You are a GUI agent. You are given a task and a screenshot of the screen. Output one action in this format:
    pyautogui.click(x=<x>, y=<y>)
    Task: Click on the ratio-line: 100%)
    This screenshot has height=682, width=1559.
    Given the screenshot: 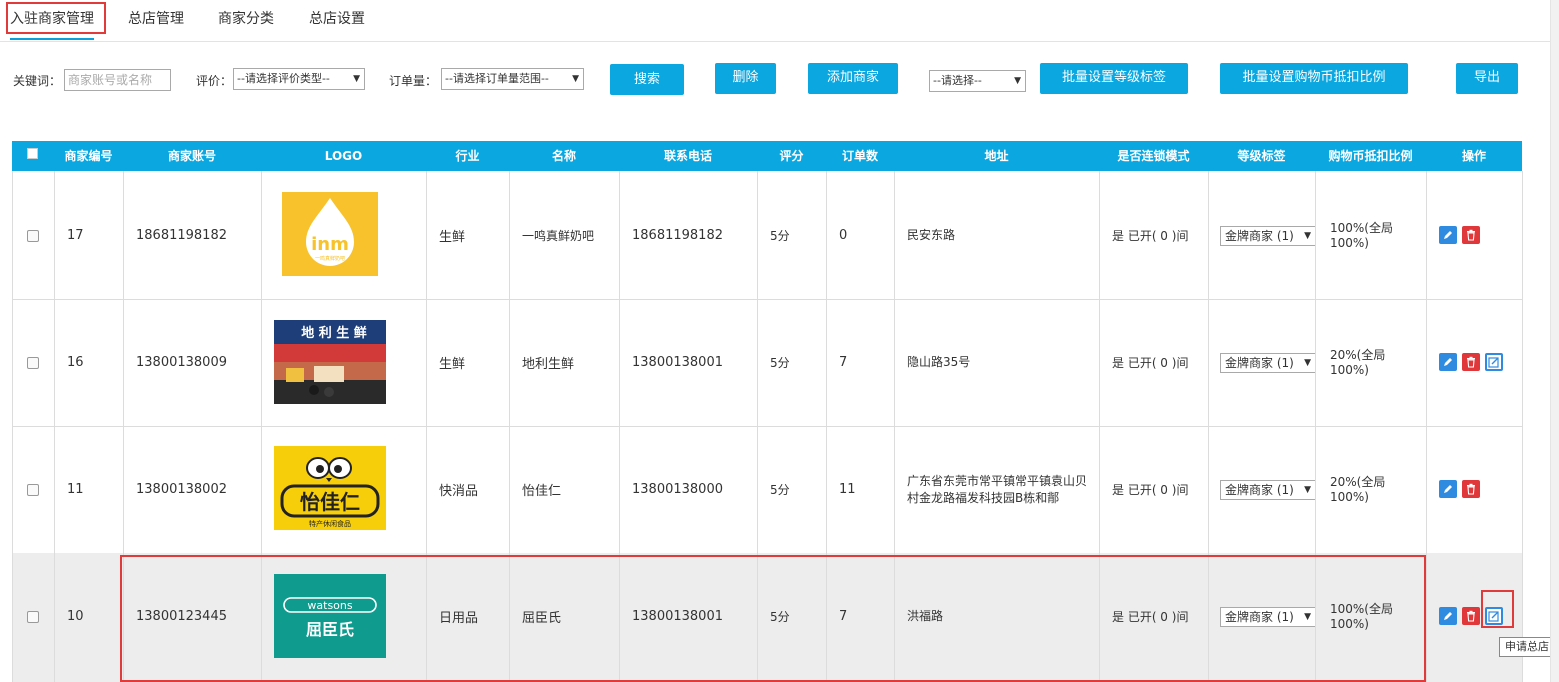 What is the action you would take?
    pyautogui.click(x=1349, y=369)
    